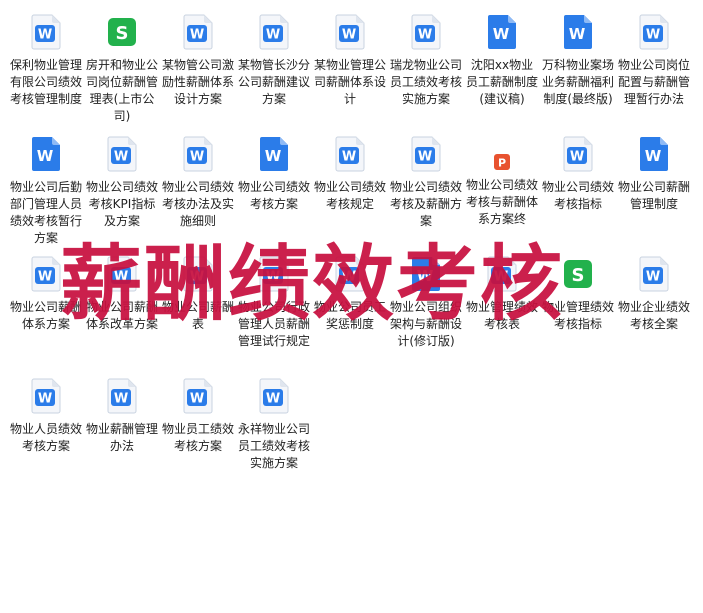 The height and width of the screenshot is (613, 703). I want to click on file-item: W 物业员工绩效考核方案, so click(198, 415).